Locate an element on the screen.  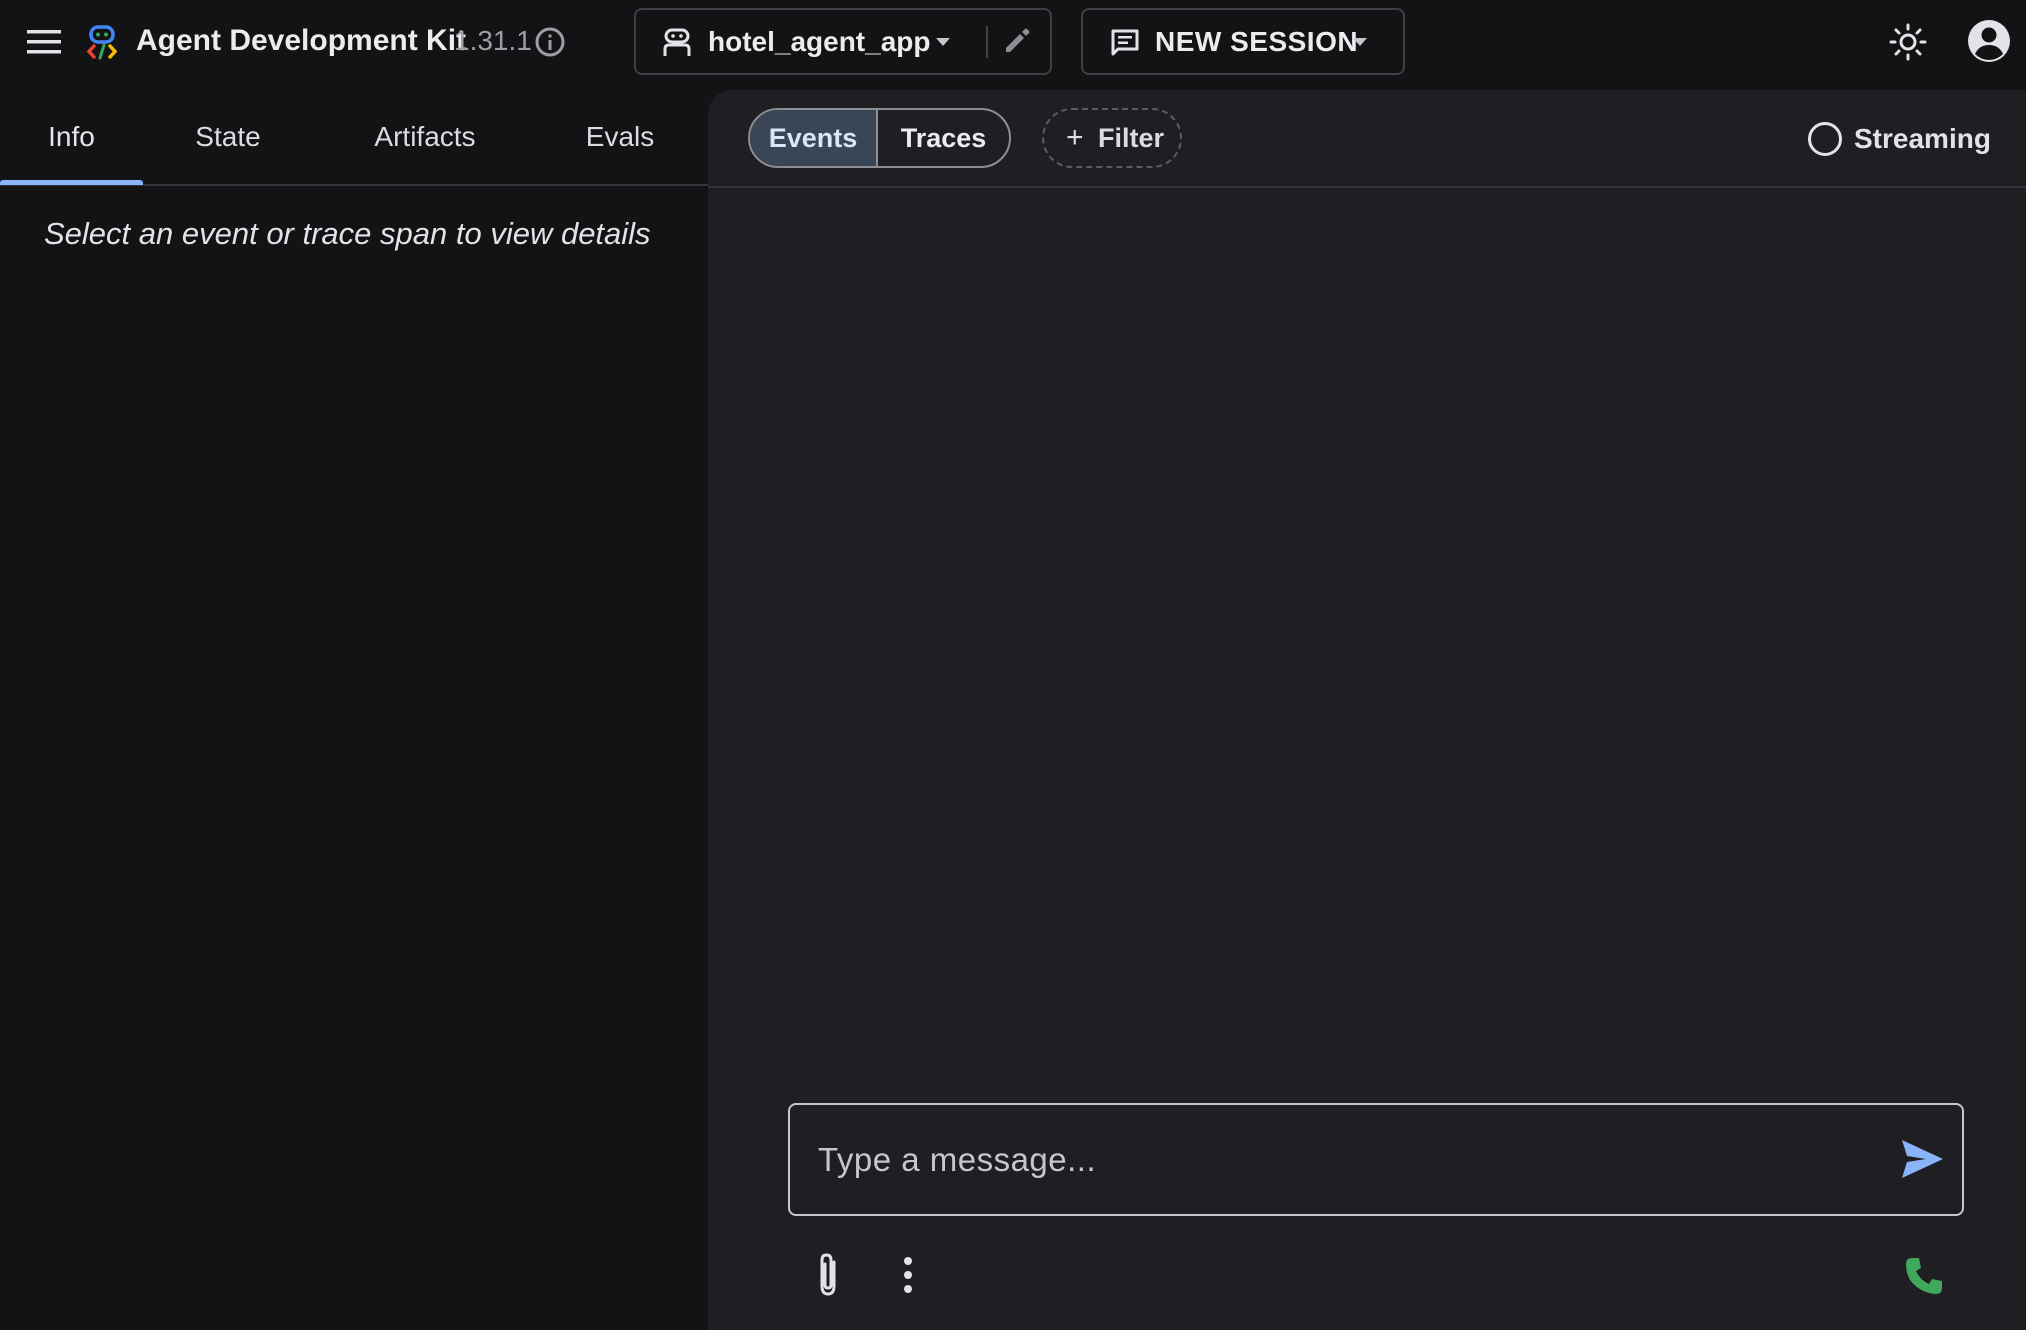
pencil-icon is located at coordinates (1017, 41).